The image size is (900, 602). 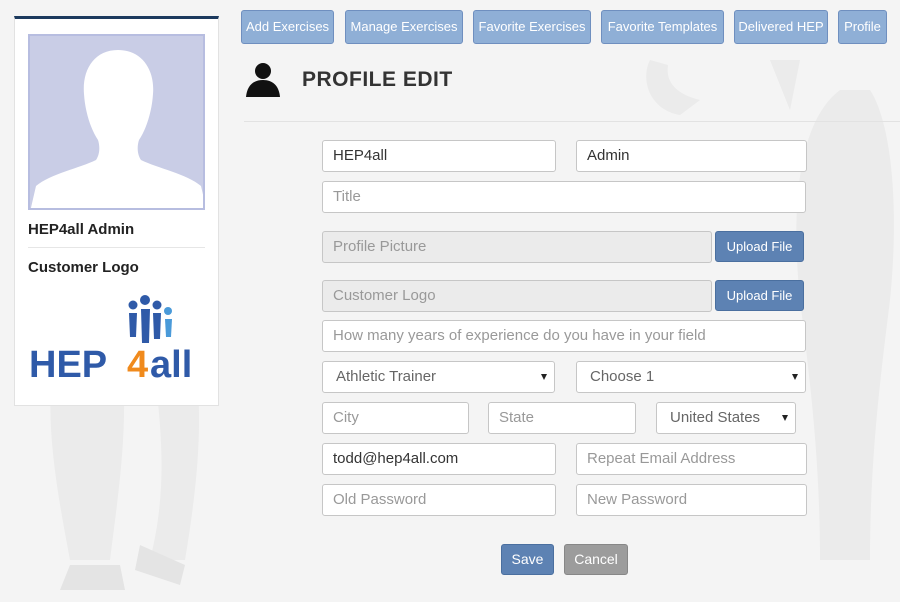 What do you see at coordinates (691, 156) in the screenshot?
I see `last-name-field: Admin` at bounding box center [691, 156].